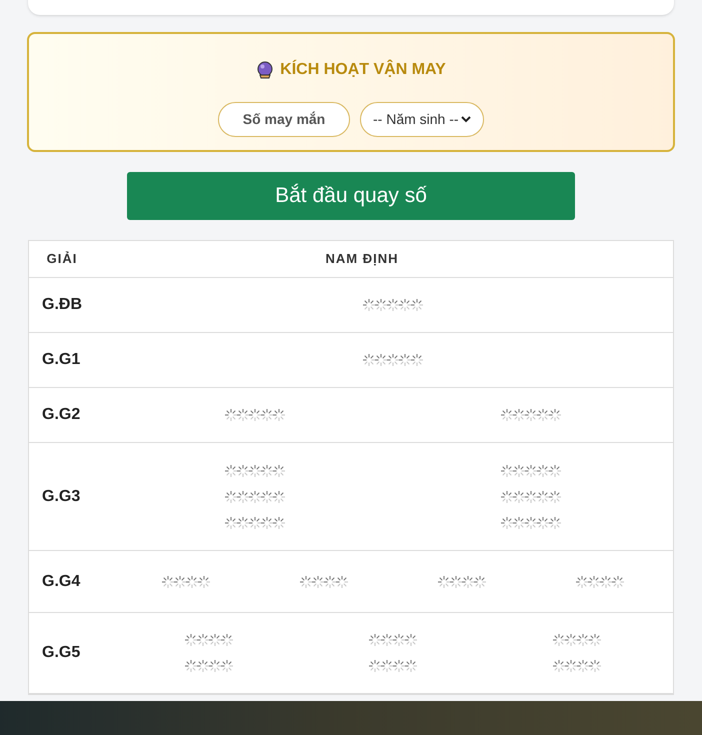 The width and height of the screenshot is (702, 735). What do you see at coordinates (62, 305) in the screenshot?
I see `prize-label: G.ĐB` at bounding box center [62, 305].